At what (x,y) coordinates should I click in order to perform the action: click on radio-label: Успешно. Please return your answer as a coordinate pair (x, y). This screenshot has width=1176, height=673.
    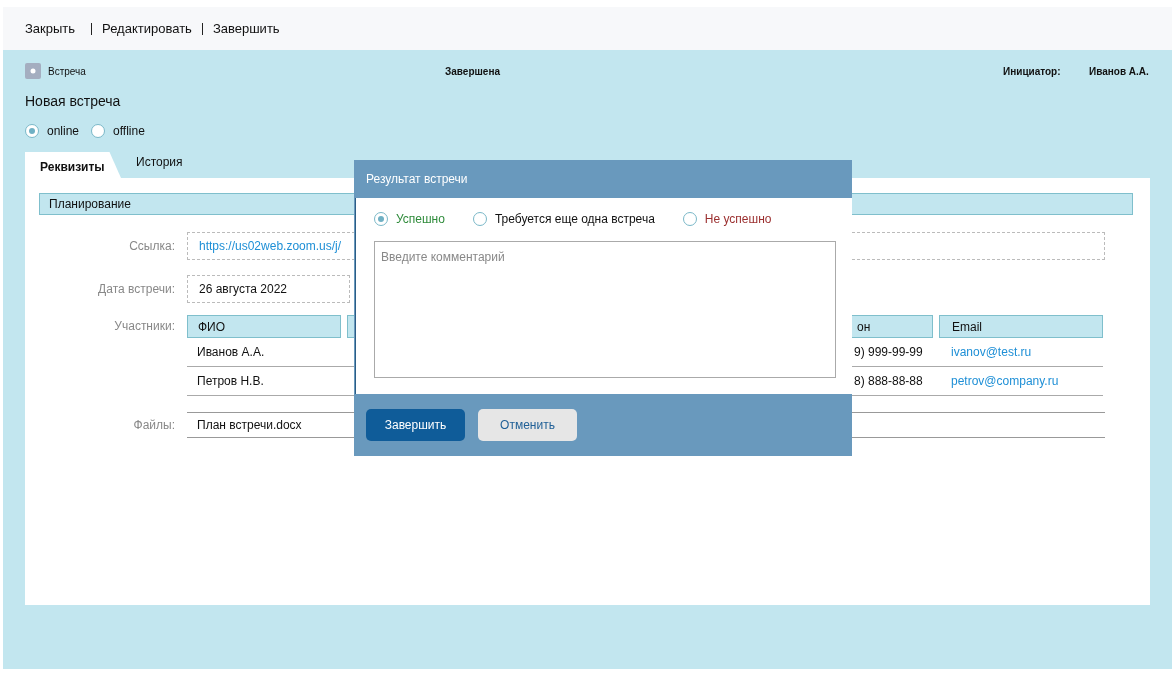
    Looking at the image, I should click on (420, 219).